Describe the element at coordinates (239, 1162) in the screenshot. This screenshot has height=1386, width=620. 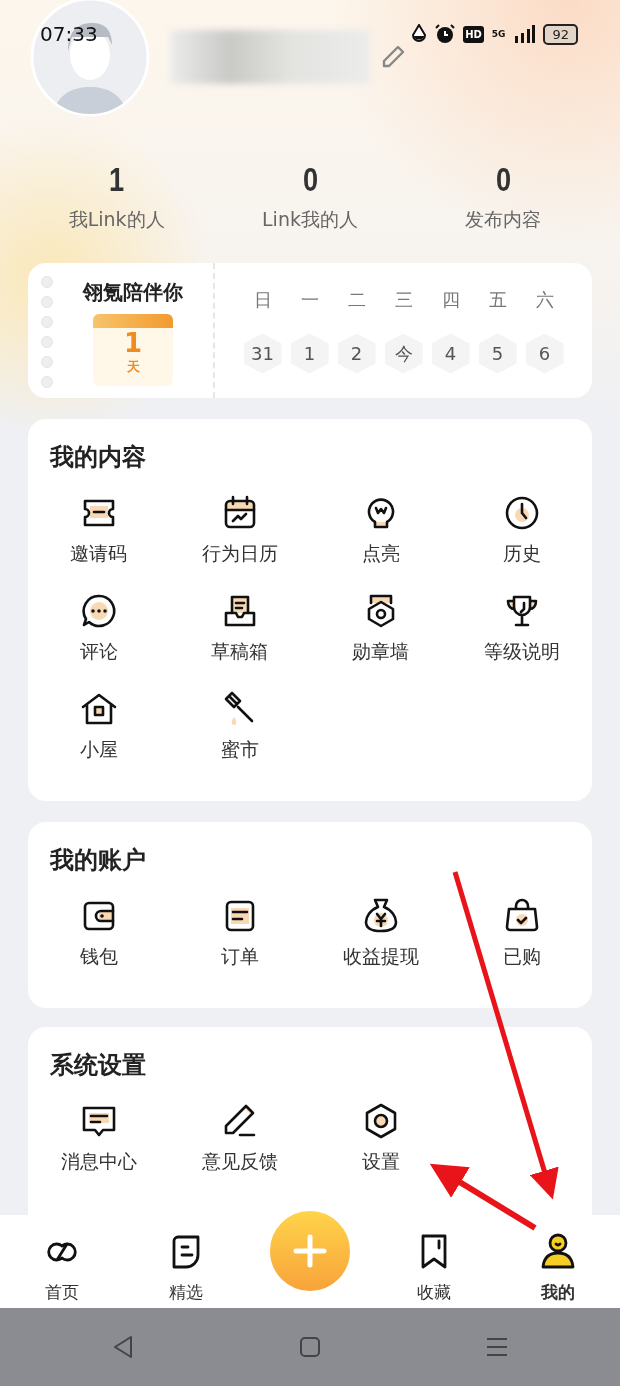
I see `menu-item-label: 意见反馈` at that location.